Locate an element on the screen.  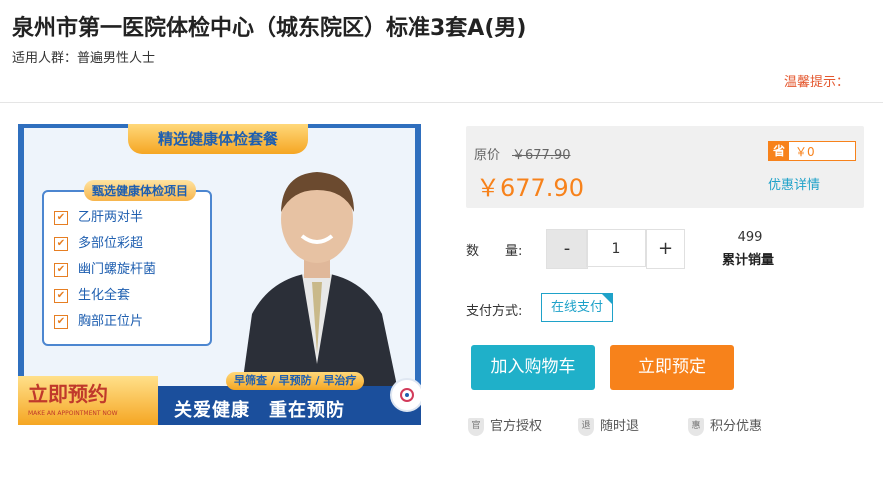
image-slogan: 关爱健康 重在预防 is located at coordinates (259, 410).